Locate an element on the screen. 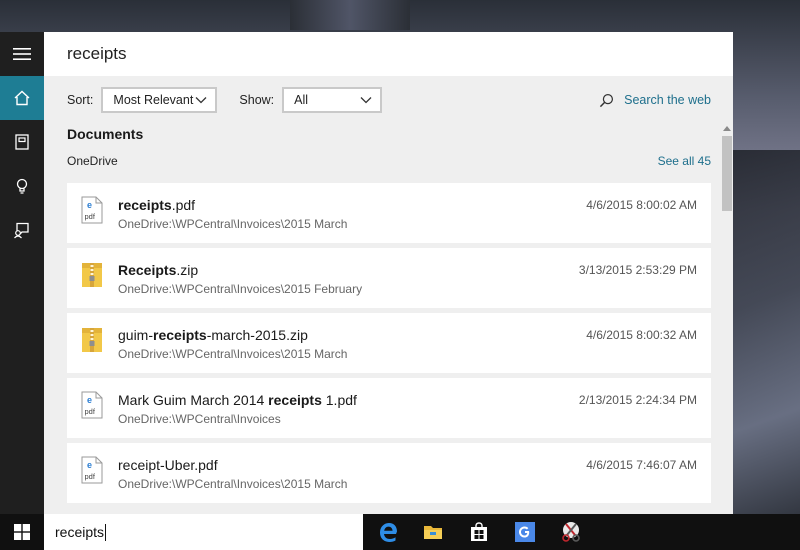  reminders-button is located at coordinates (22, 186).